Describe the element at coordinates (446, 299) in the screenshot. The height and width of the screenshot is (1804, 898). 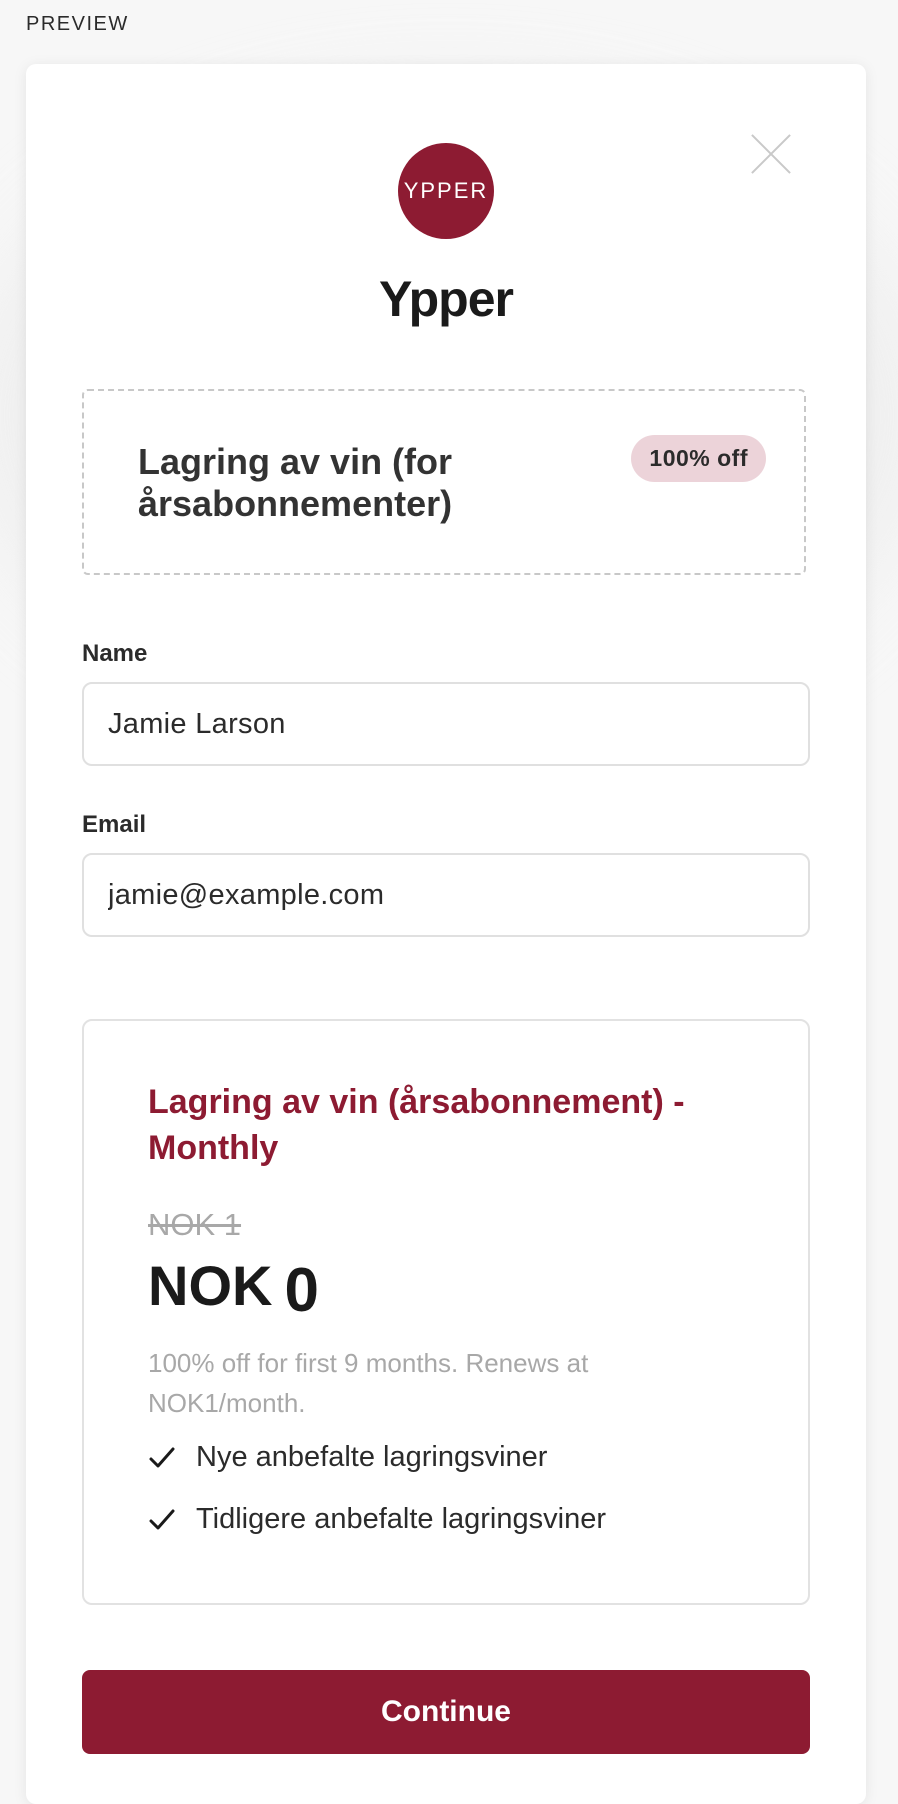
I see `brand-name: Ypper` at that location.